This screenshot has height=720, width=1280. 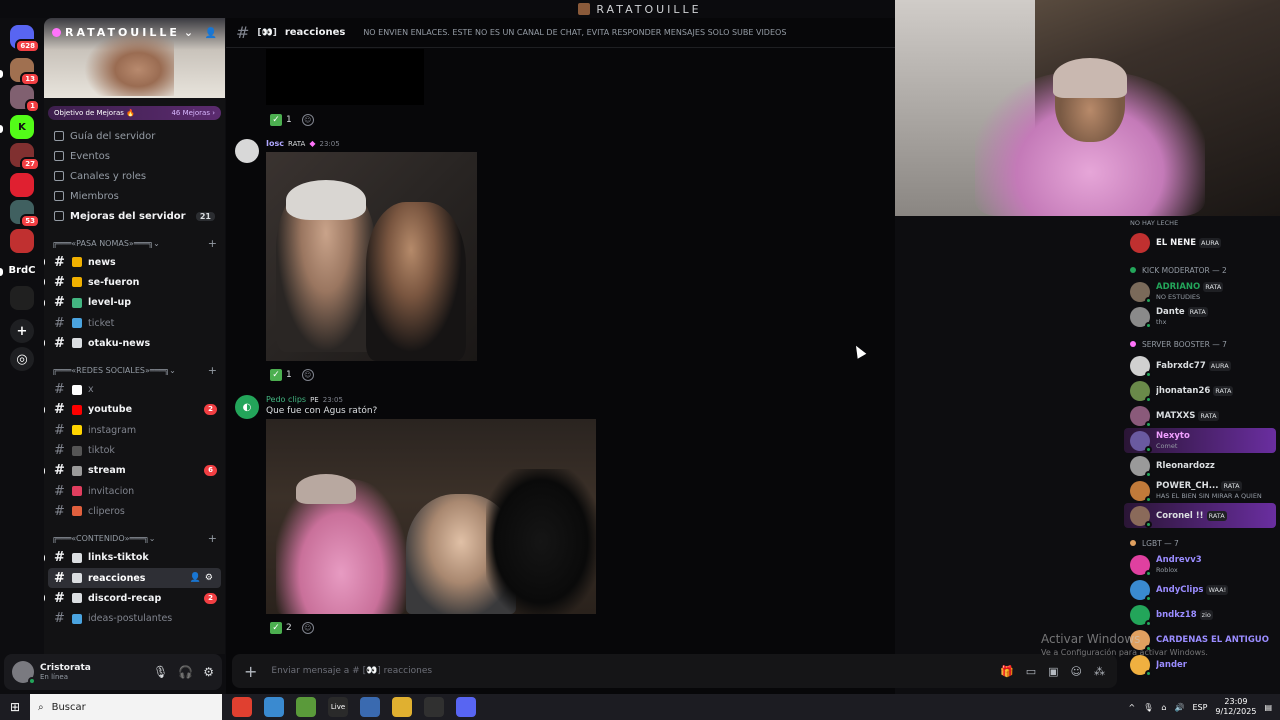 I want to click on sticker-icon: ▣, so click(x=1053, y=671).